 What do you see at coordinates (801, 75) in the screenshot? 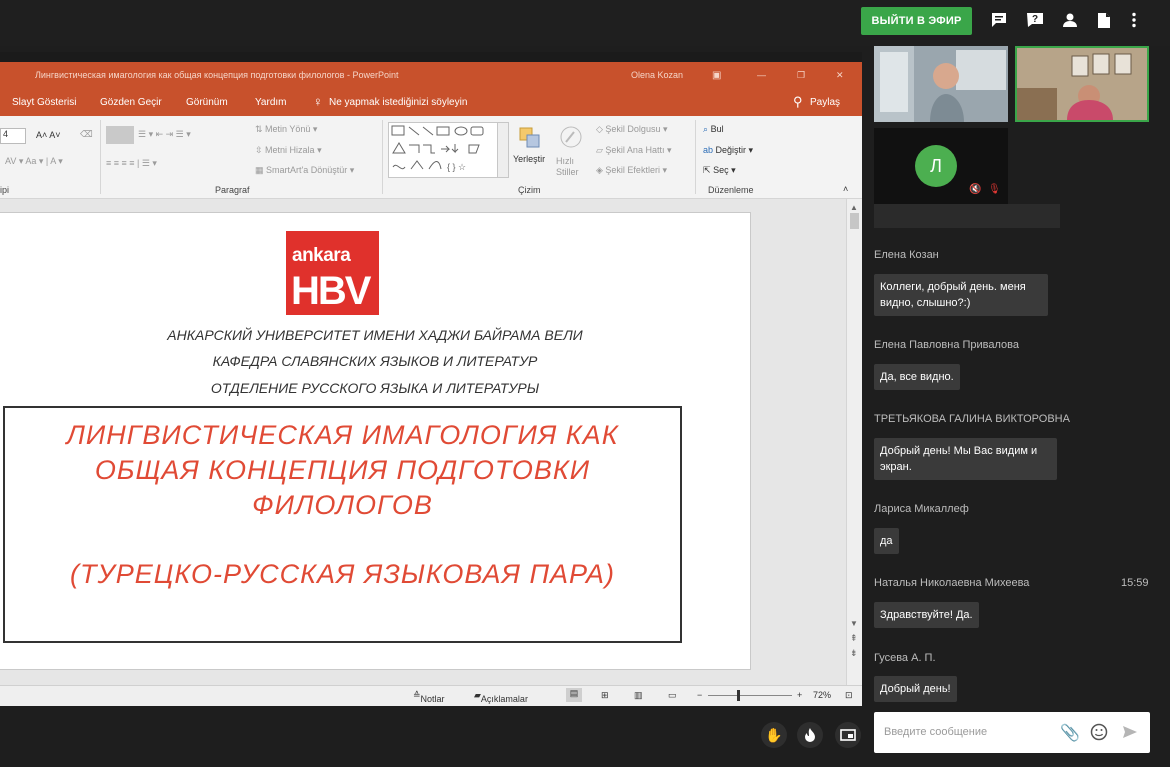
I see `maximize-icon: ❐` at bounding box center [801, 75].